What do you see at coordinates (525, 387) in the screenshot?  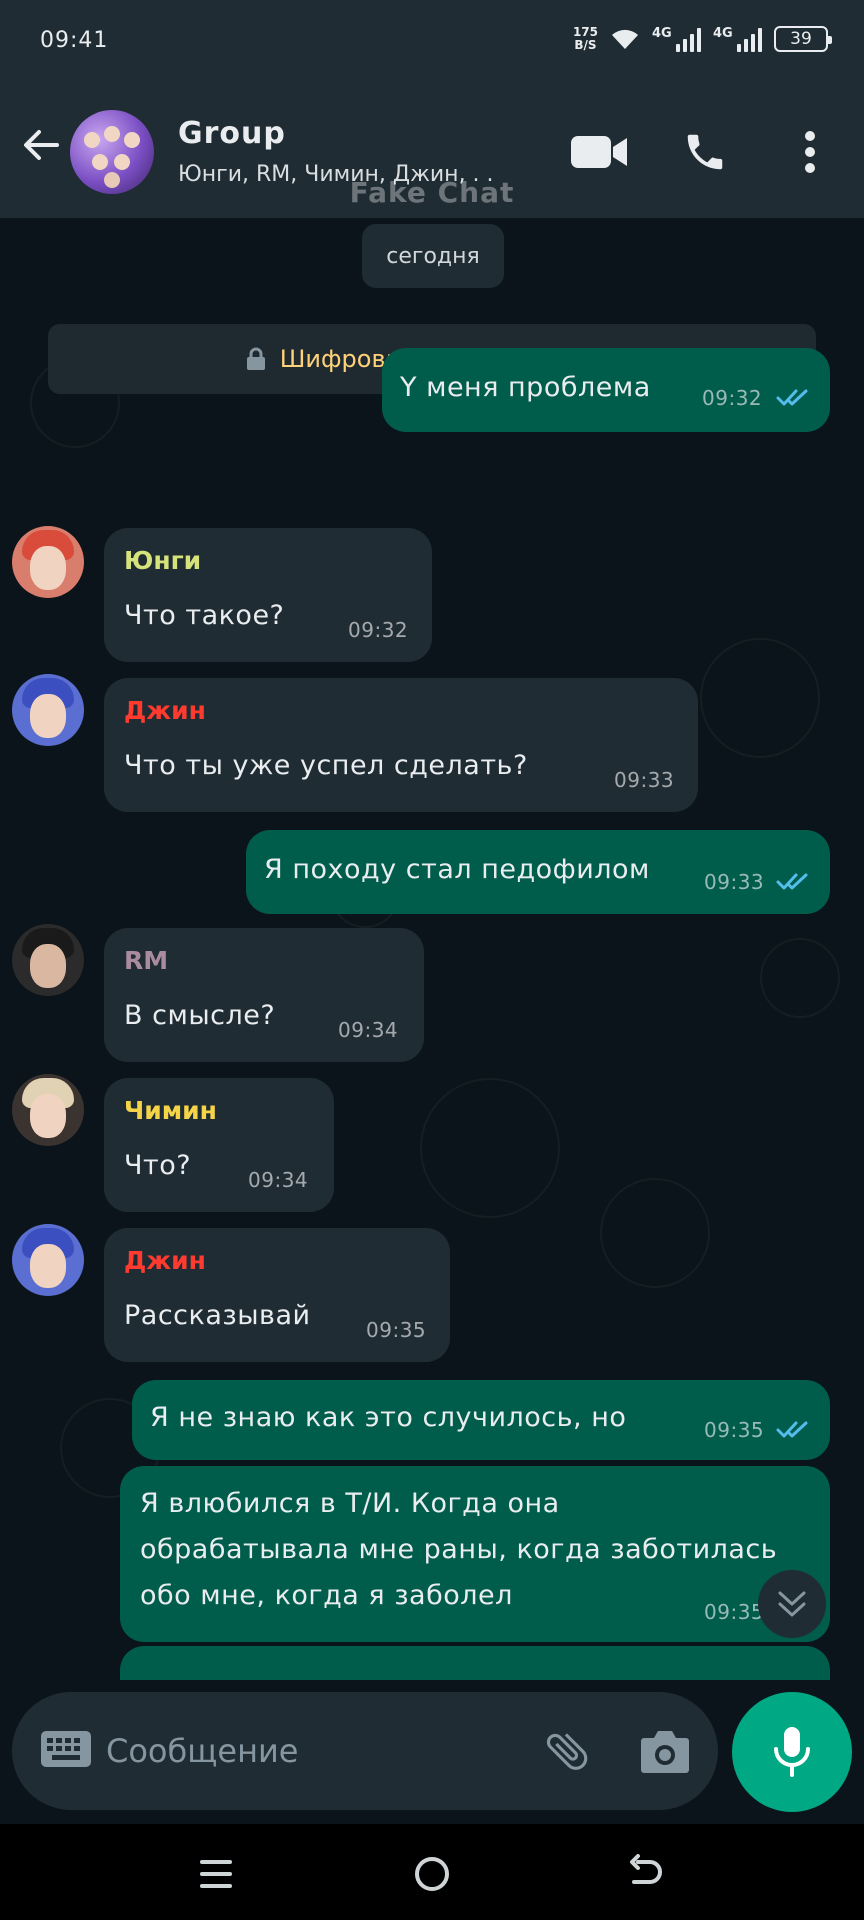 I see `message-text: Y меня проблема` at bounding box center [525, 387].